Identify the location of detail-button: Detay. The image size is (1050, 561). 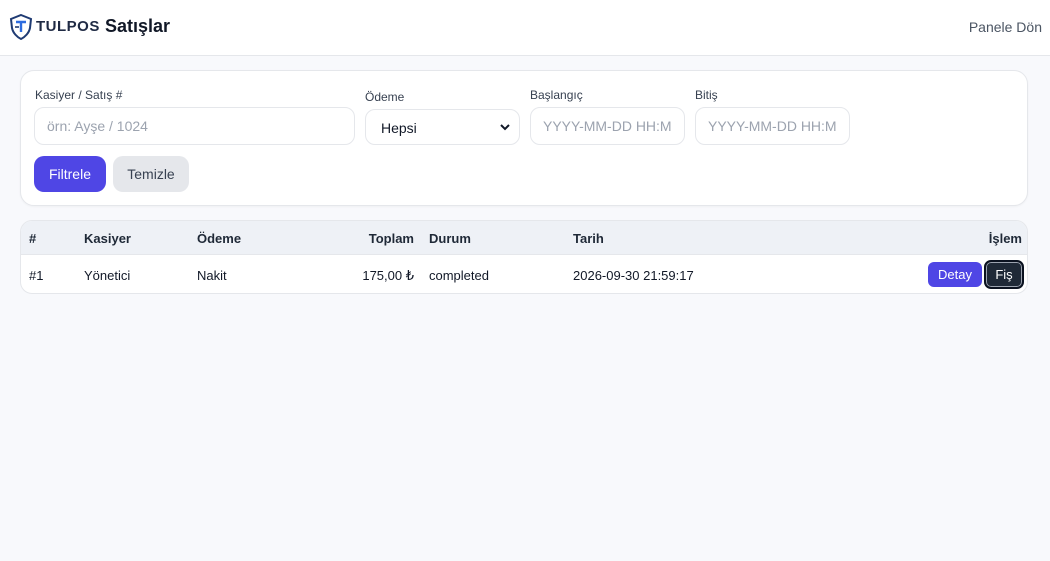
(955, 274).